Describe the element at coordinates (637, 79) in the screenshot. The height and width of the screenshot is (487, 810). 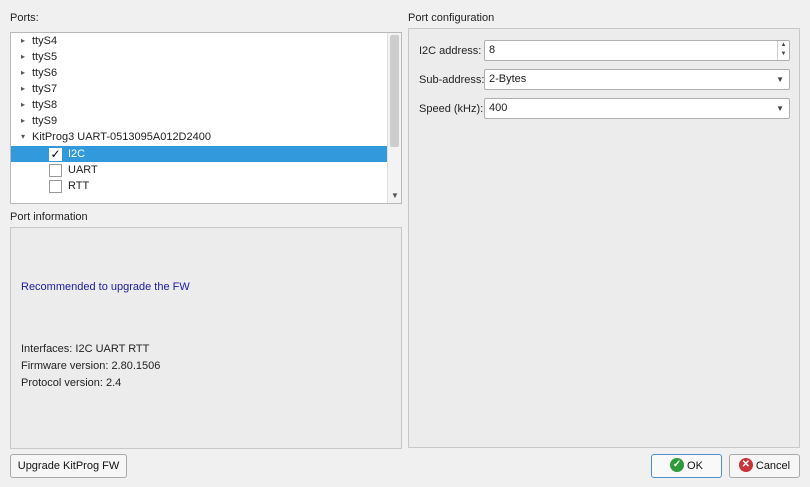
I see `sub-address-select: 2-Bytes ▼` at that location.